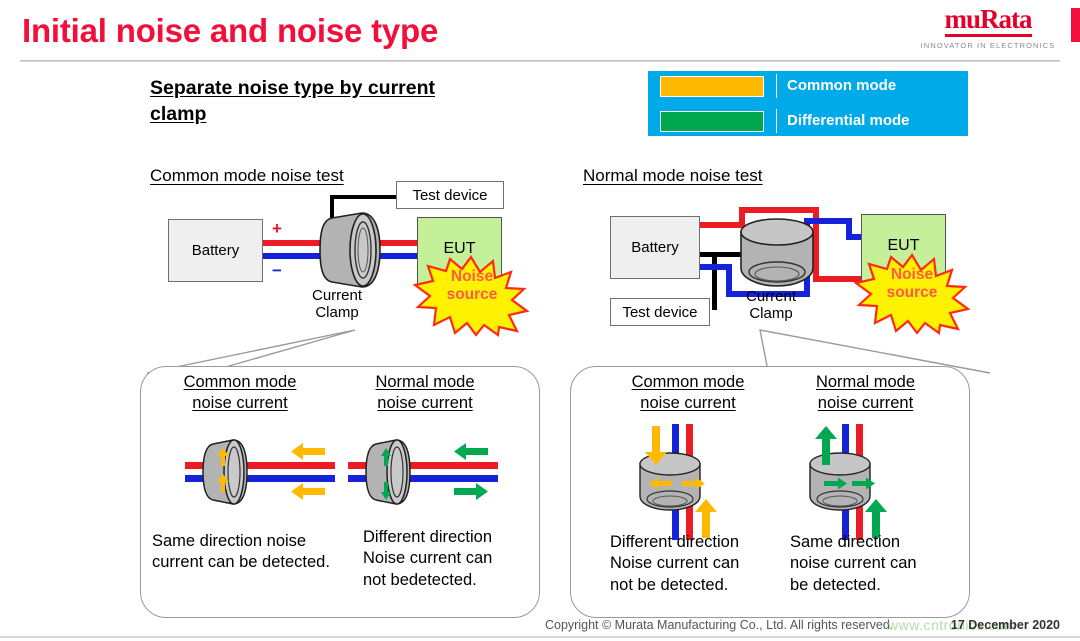  What do you see at coordinates (420, 579) in the screenshot?
I see `text-line3: not bedetected.` at bounding box center [420, 579].